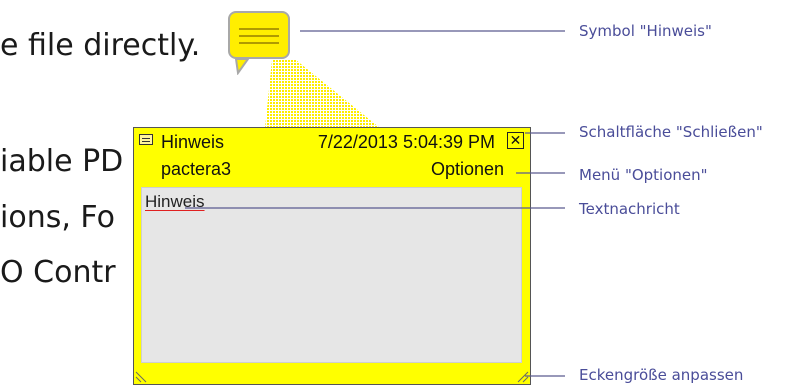  Describe the element at coordinates (643, 175) in the screenshot. I see `callout-label-options-menu: Menü "Optionen"` at that location.